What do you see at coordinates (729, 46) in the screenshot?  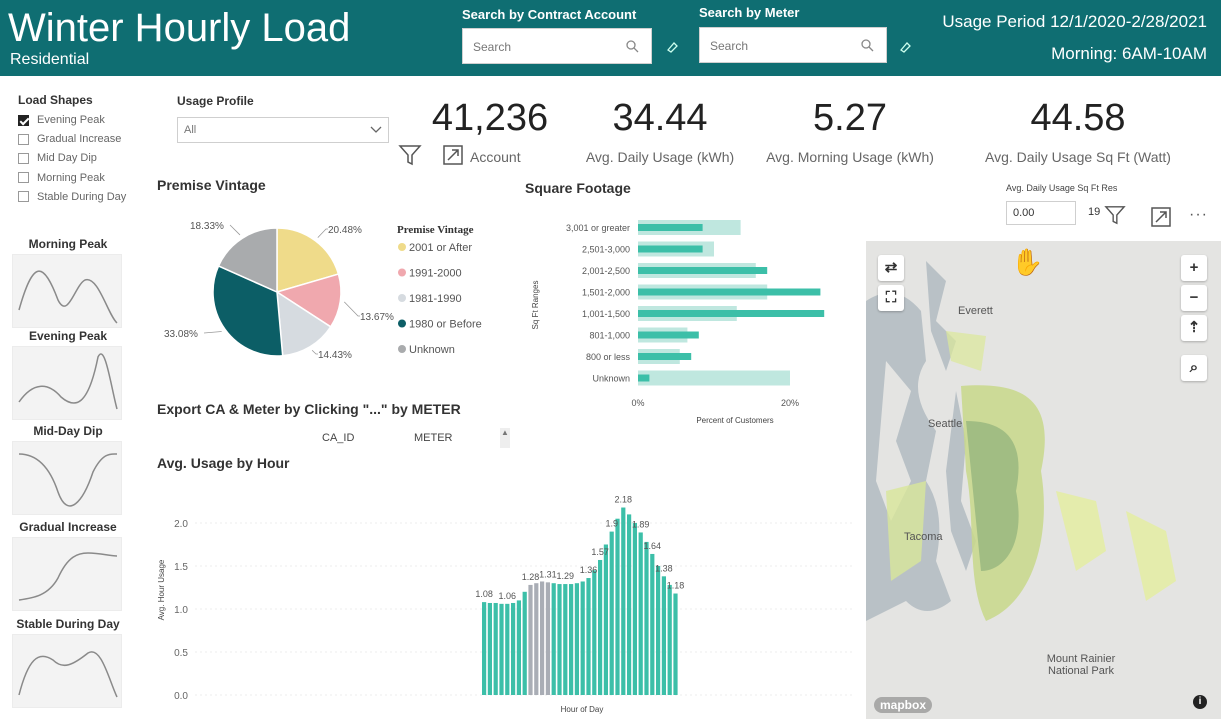 I see `search-meter-placeholder: Search` at bounding box center [729, 46].